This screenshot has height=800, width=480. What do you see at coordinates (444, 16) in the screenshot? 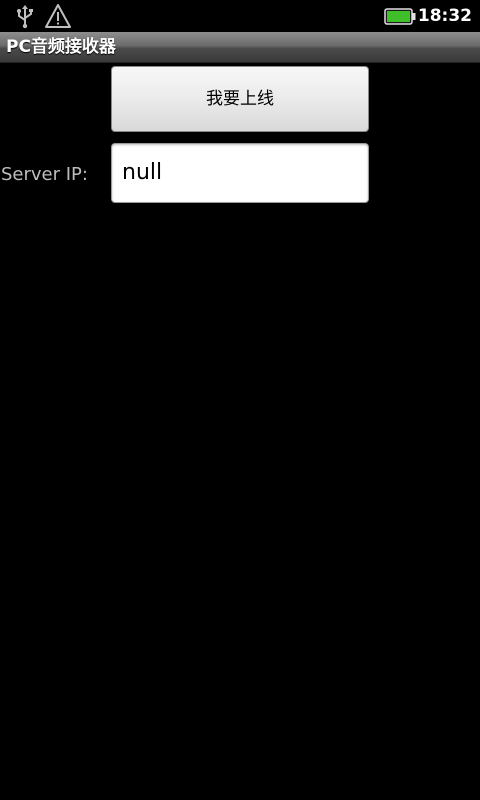
I see `status-time: 18:32` at bounding box center [444, 16].